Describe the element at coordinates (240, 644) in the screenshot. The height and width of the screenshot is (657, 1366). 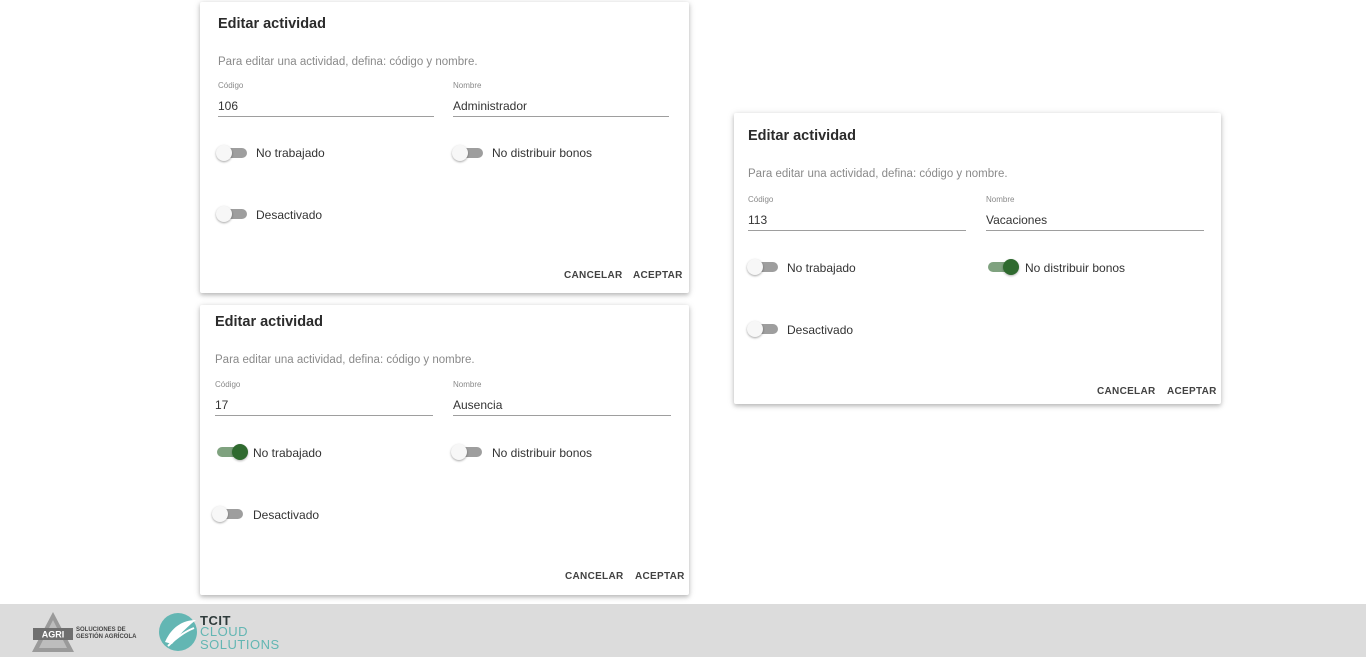
I see `tcit-subtitle-line-2: SOLUTIONS` at that location.